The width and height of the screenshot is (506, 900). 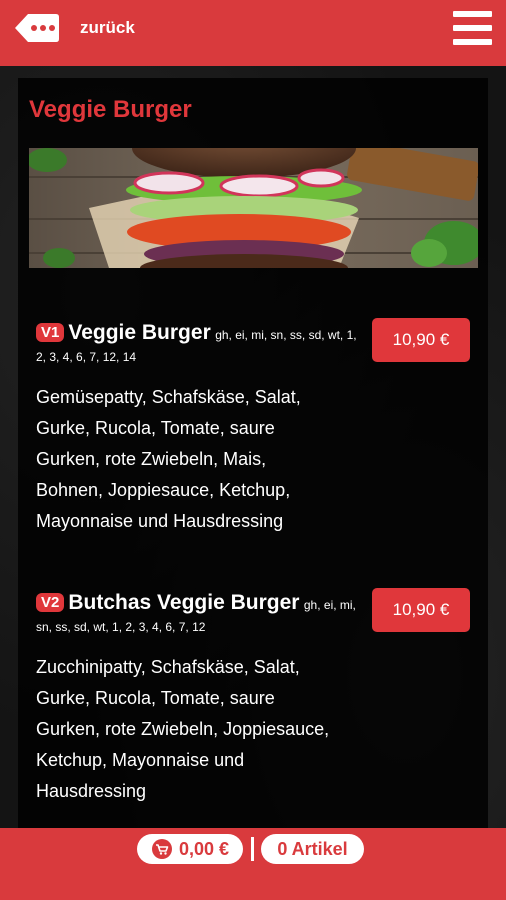 I want to click on top-bar: zurück, so click(x=253, y=33).